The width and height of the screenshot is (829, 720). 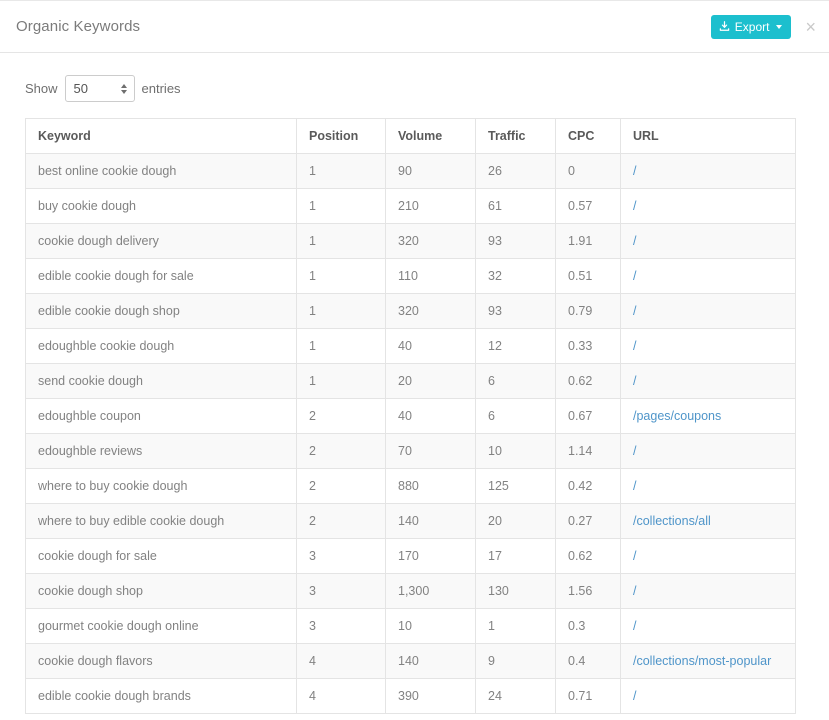 I want to click on table-row: cookie dough shop 3 1,300 130 1.56 /, so click(x=410, y=591).